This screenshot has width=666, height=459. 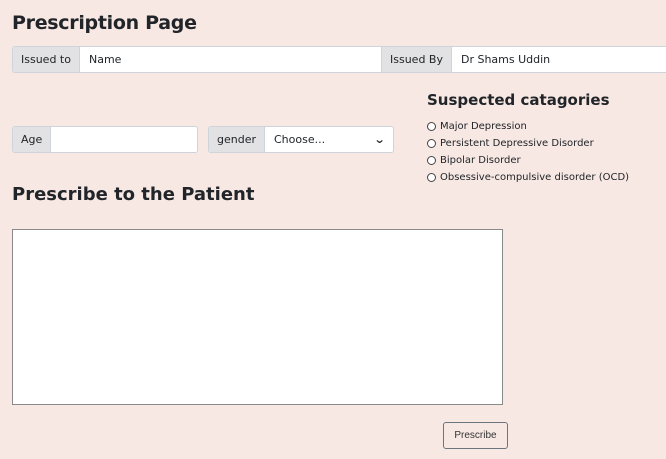 I want to click on category-label: Bipolar Disorder, so click(x=480, y=160).